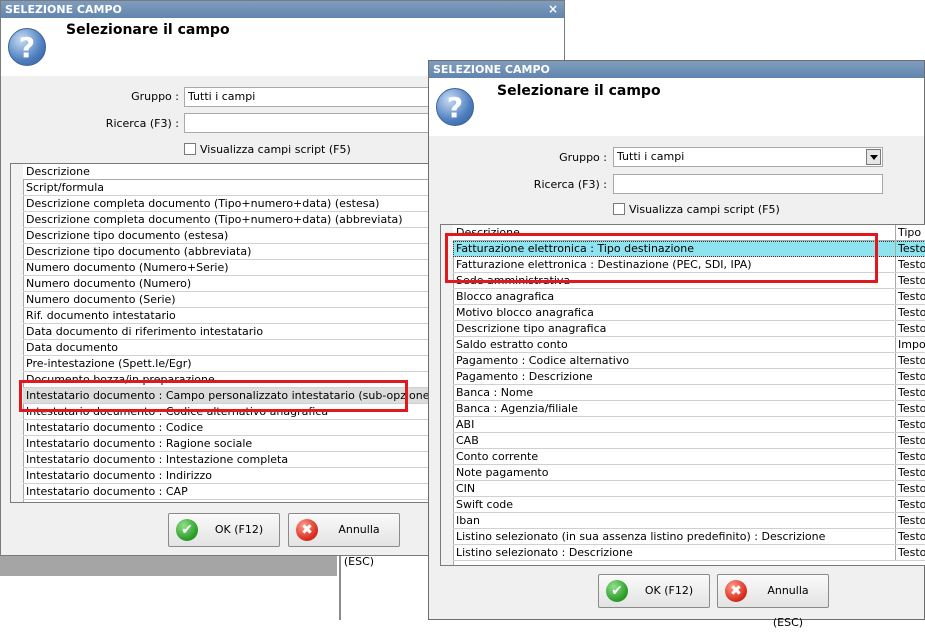  Describe the element at coordinates (676, 69) in the screenshot. I see `title-bar: SELEZIONE CAMPO` at that location.